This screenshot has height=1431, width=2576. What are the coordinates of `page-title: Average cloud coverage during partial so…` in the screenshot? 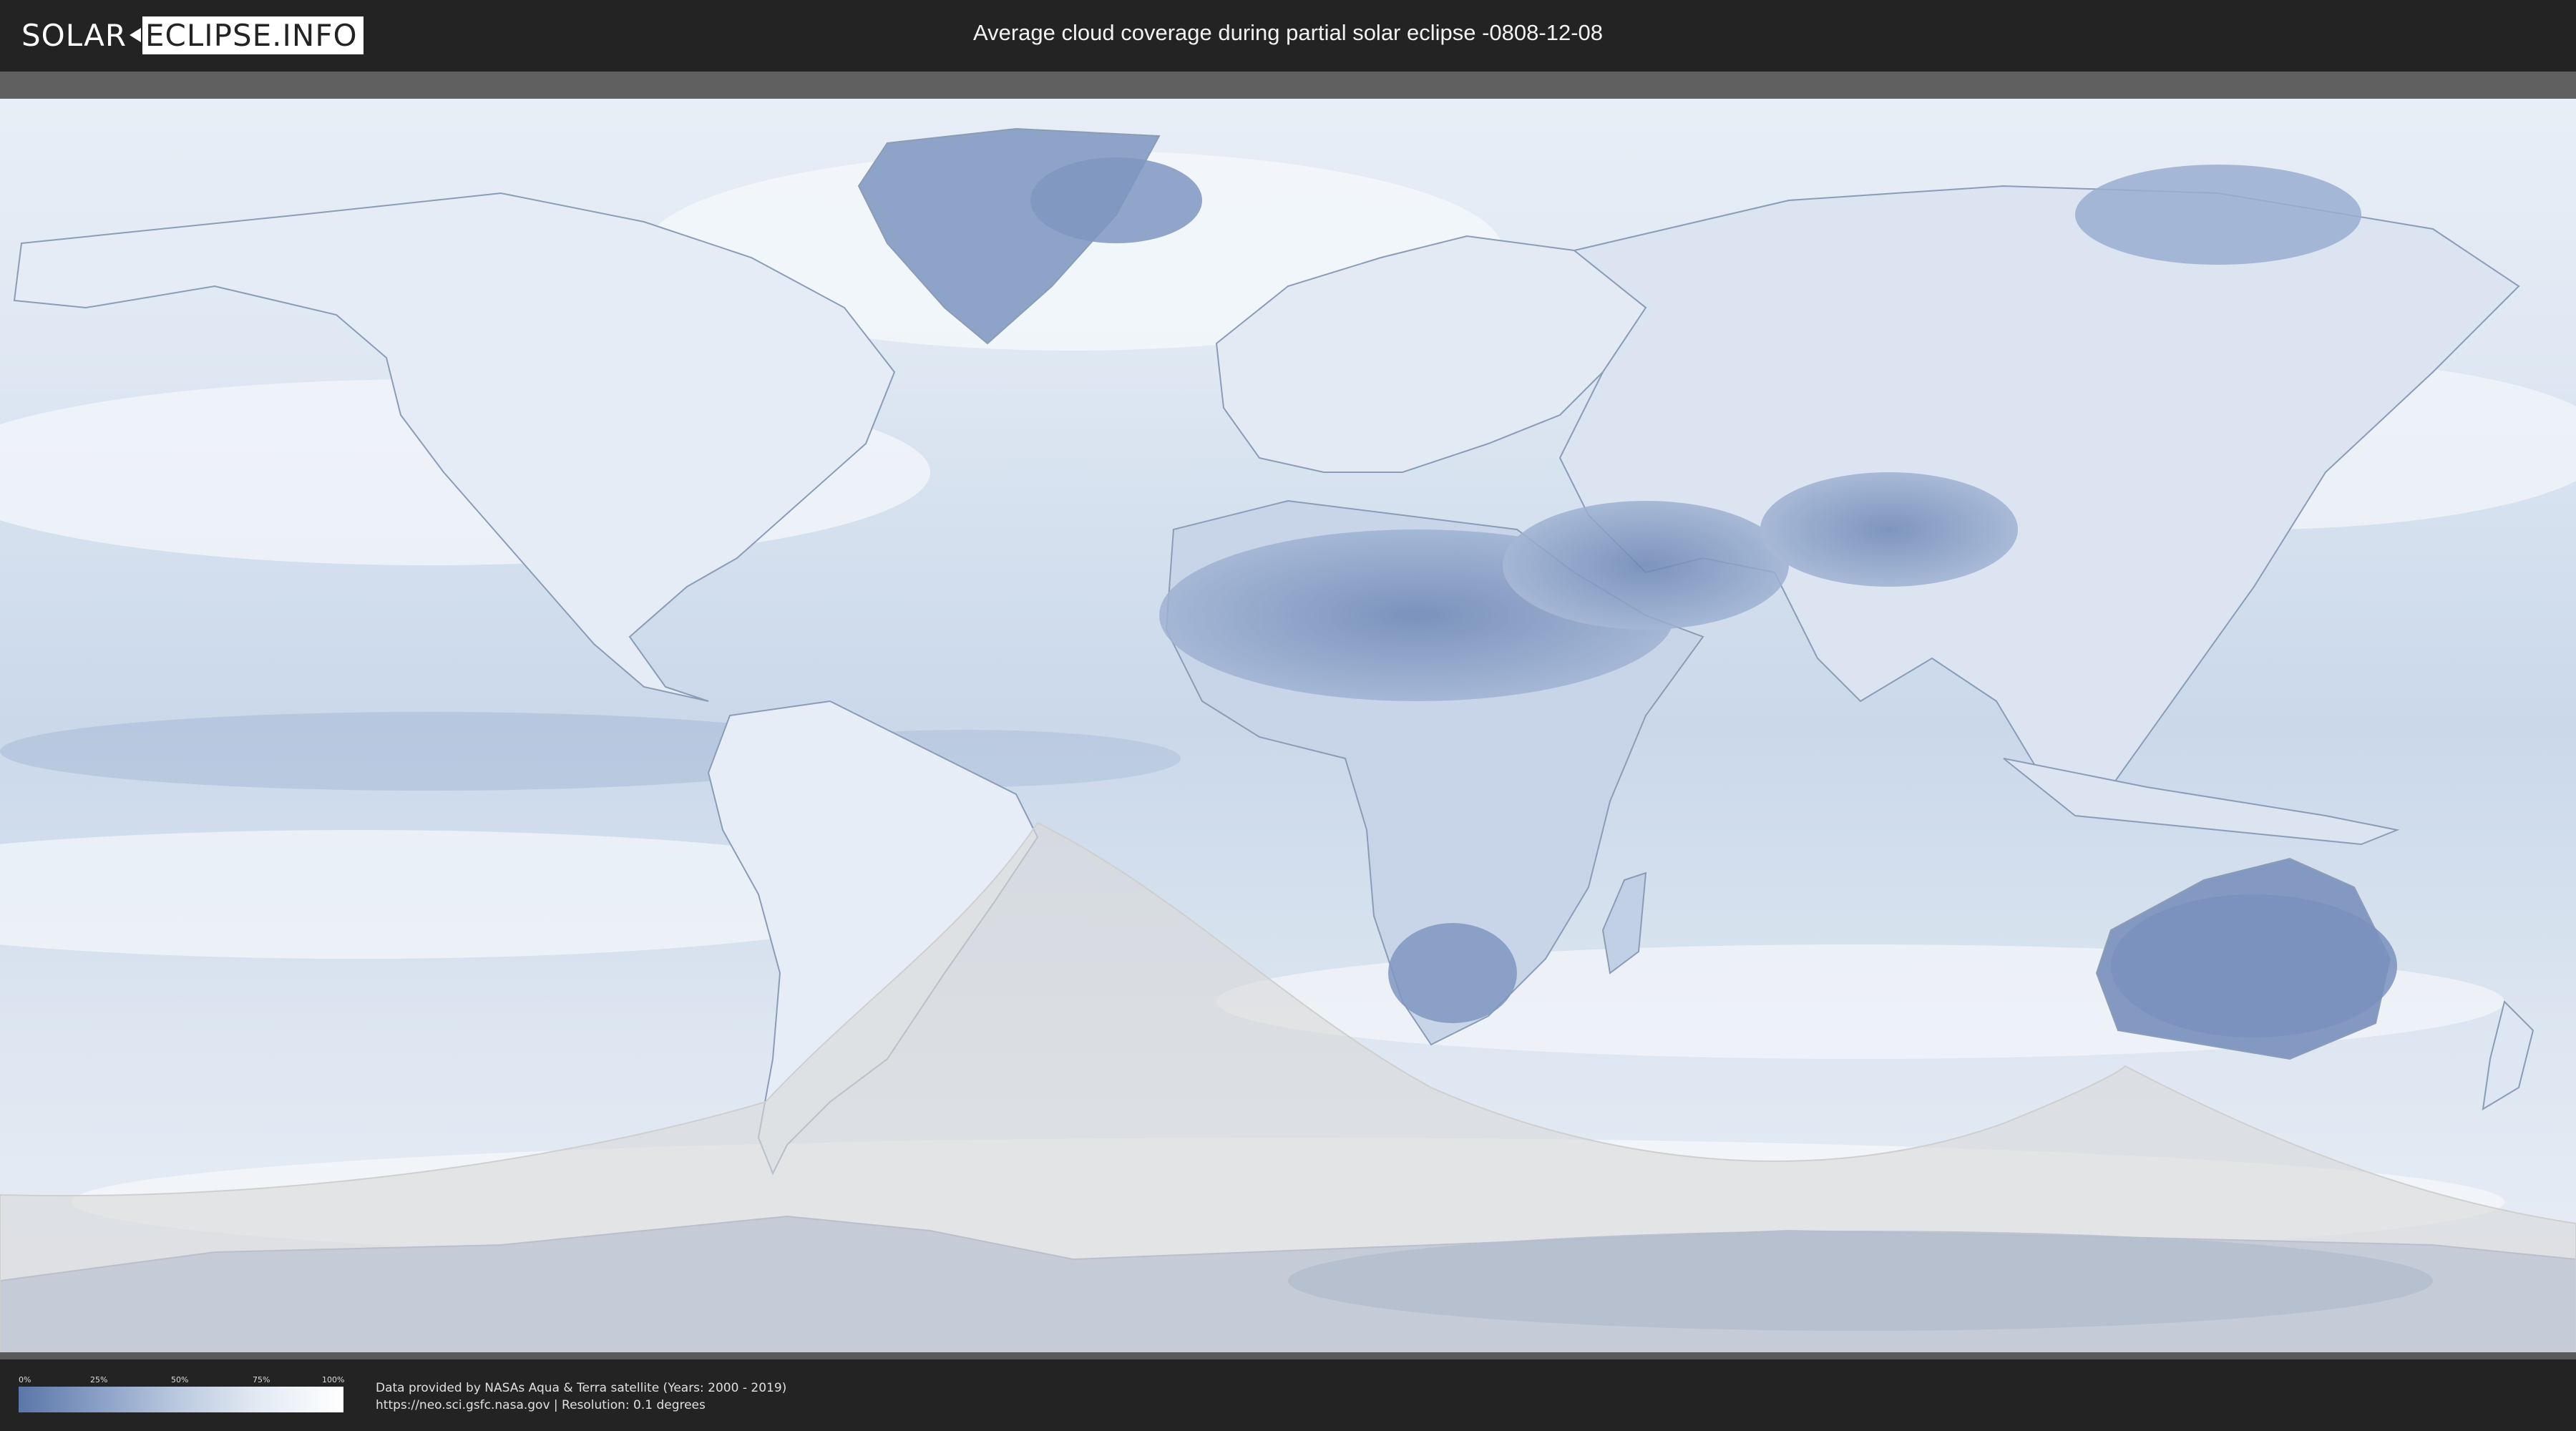 It's located at (1288, 32).